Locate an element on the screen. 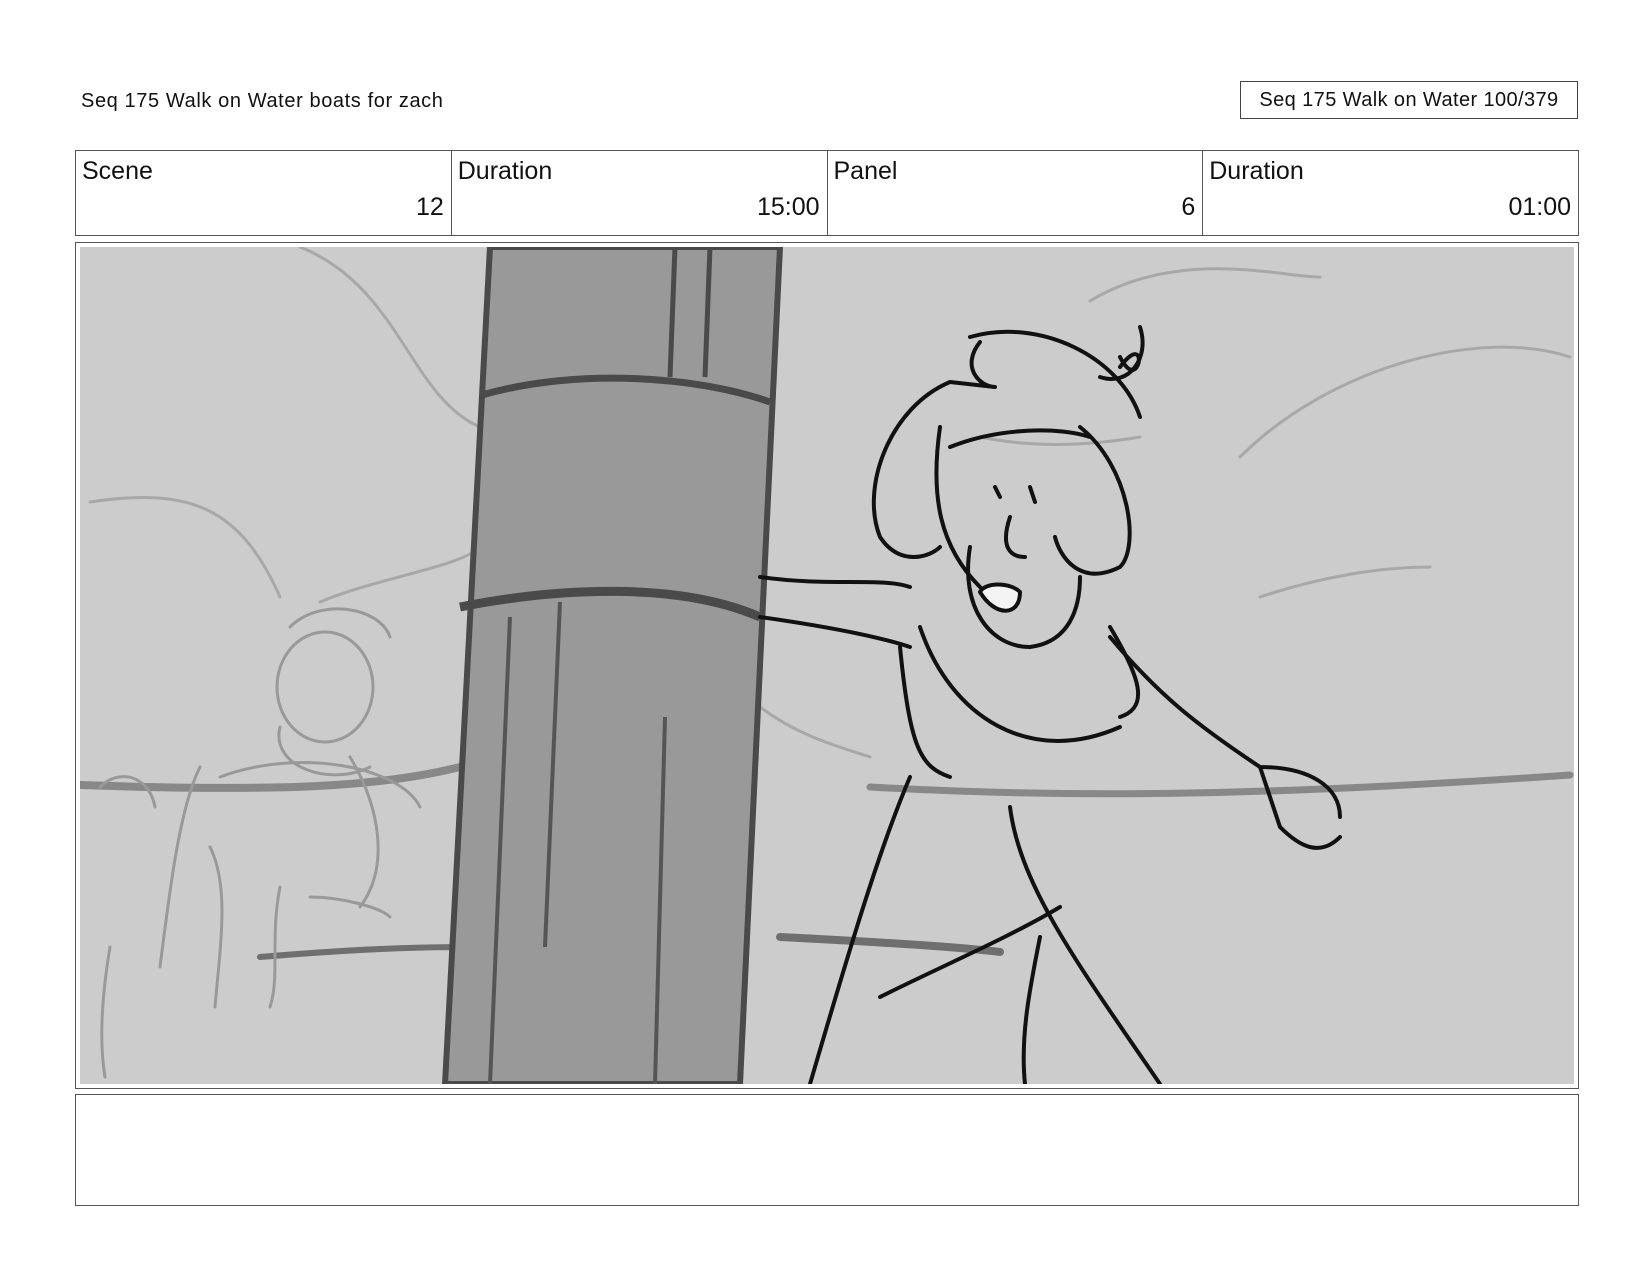  notes-box is located at coordinates (827, 1150).